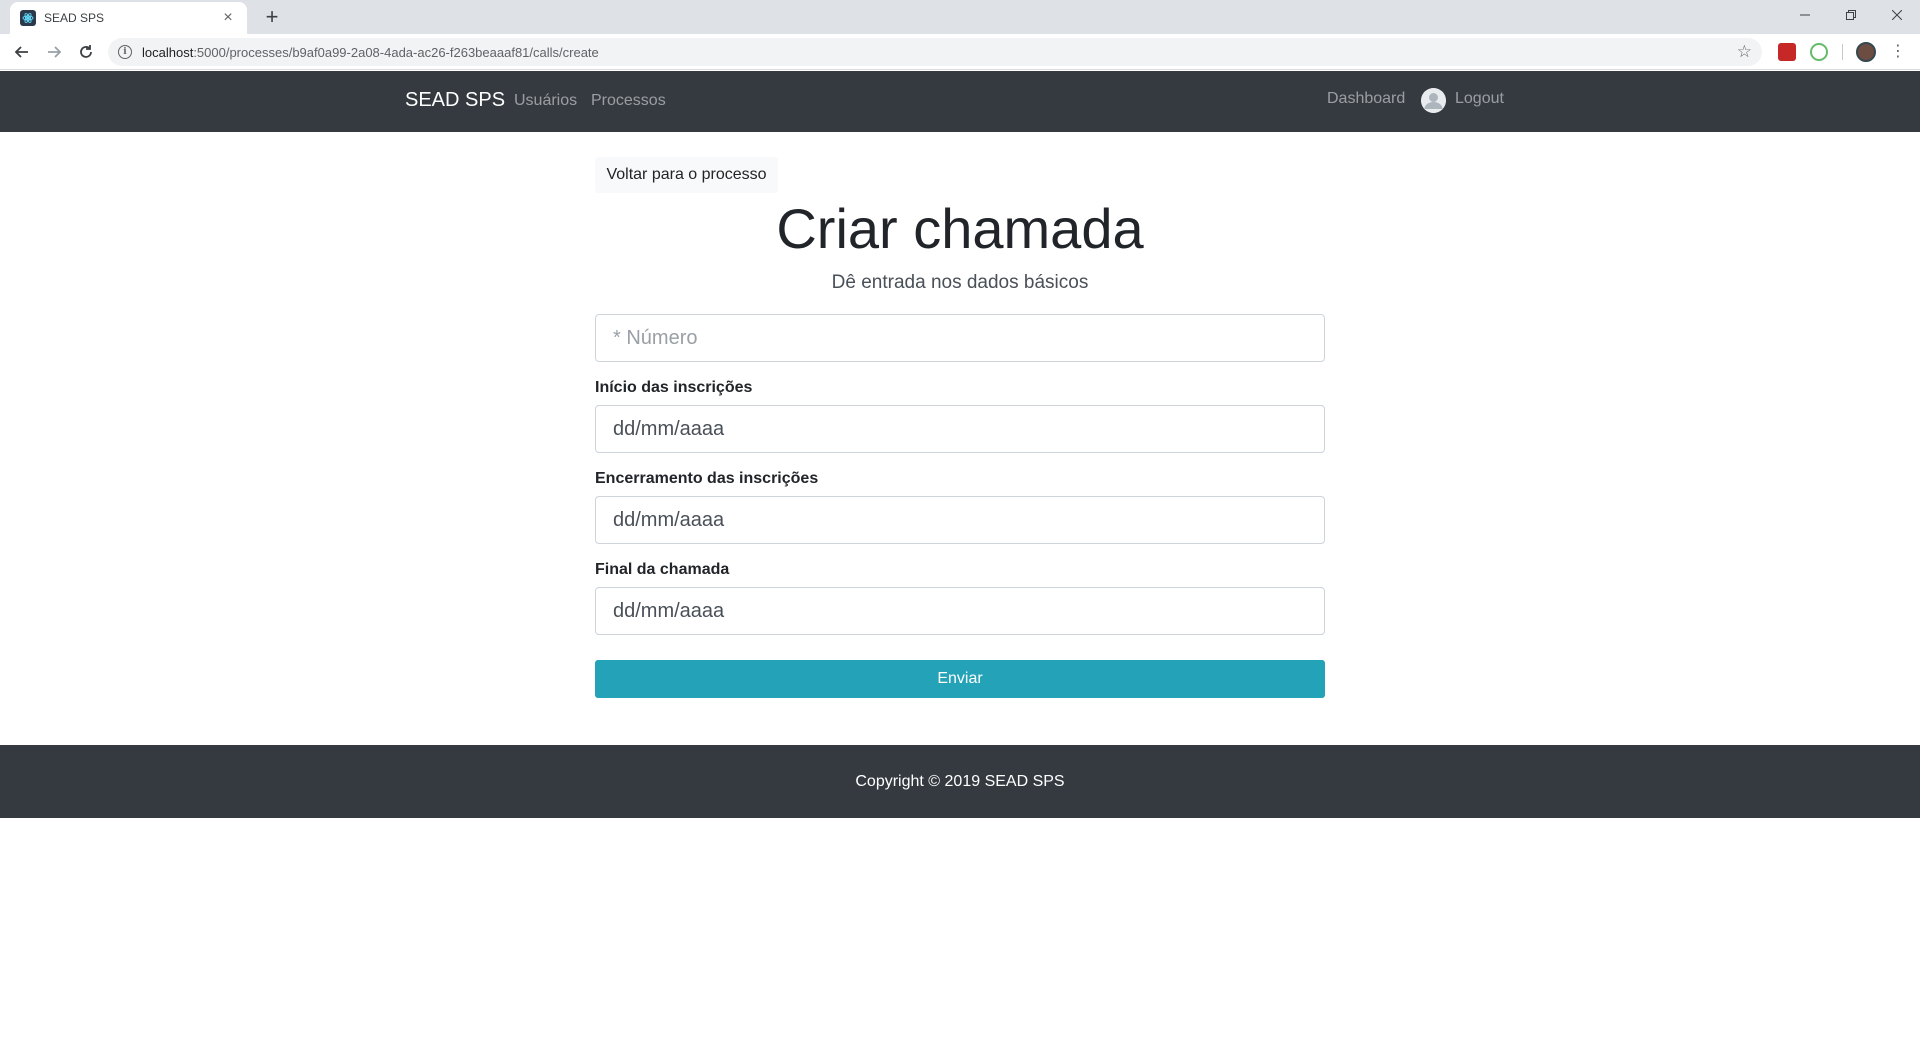  I want to click on site-footer: Copyright © 2019 SEAD SPS, so click(960, 781).